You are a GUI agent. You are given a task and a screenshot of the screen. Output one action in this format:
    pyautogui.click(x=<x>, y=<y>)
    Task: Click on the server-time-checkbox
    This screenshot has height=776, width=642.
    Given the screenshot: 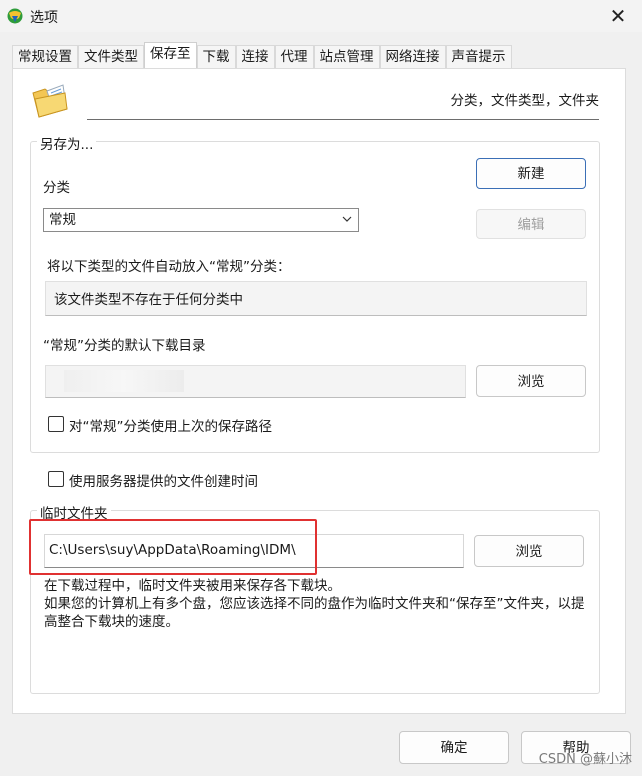 What is the action you would take?
    pyautogui.click(x=56, y=479)
    